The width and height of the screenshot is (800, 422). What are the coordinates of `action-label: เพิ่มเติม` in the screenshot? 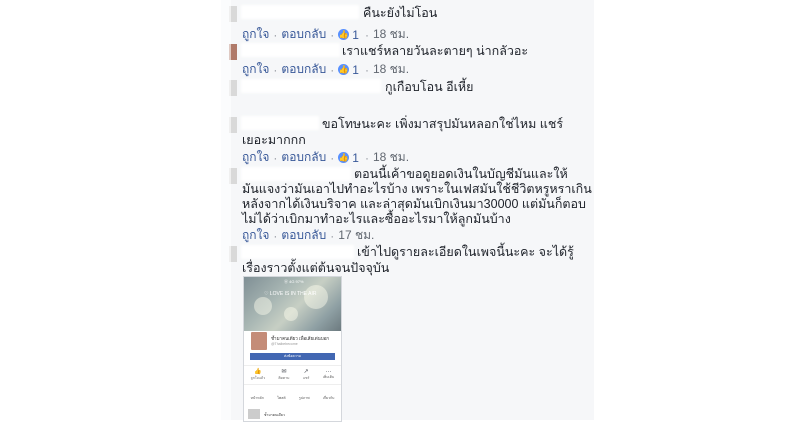 It's located at (328, 377).